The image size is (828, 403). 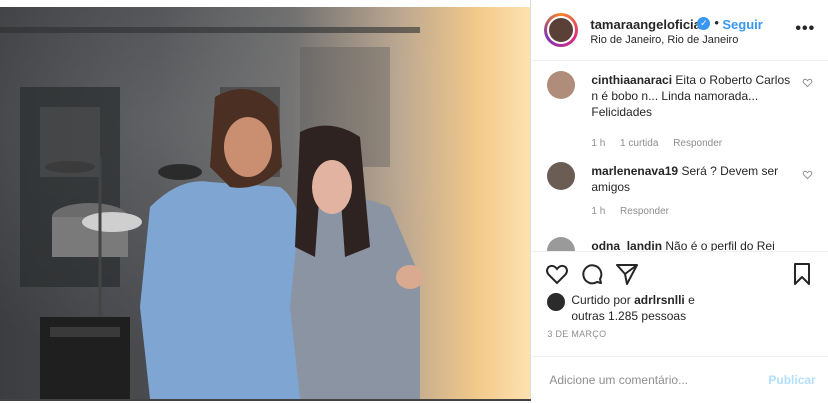 I want to click on verified-badge-icon: ✓, so click(x=704, y=23).